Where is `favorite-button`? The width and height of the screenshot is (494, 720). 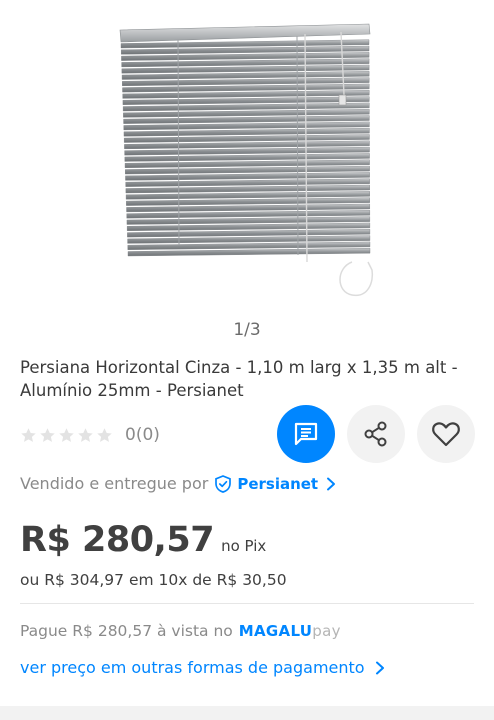
favorite-button is located at coordinates (446, 434).